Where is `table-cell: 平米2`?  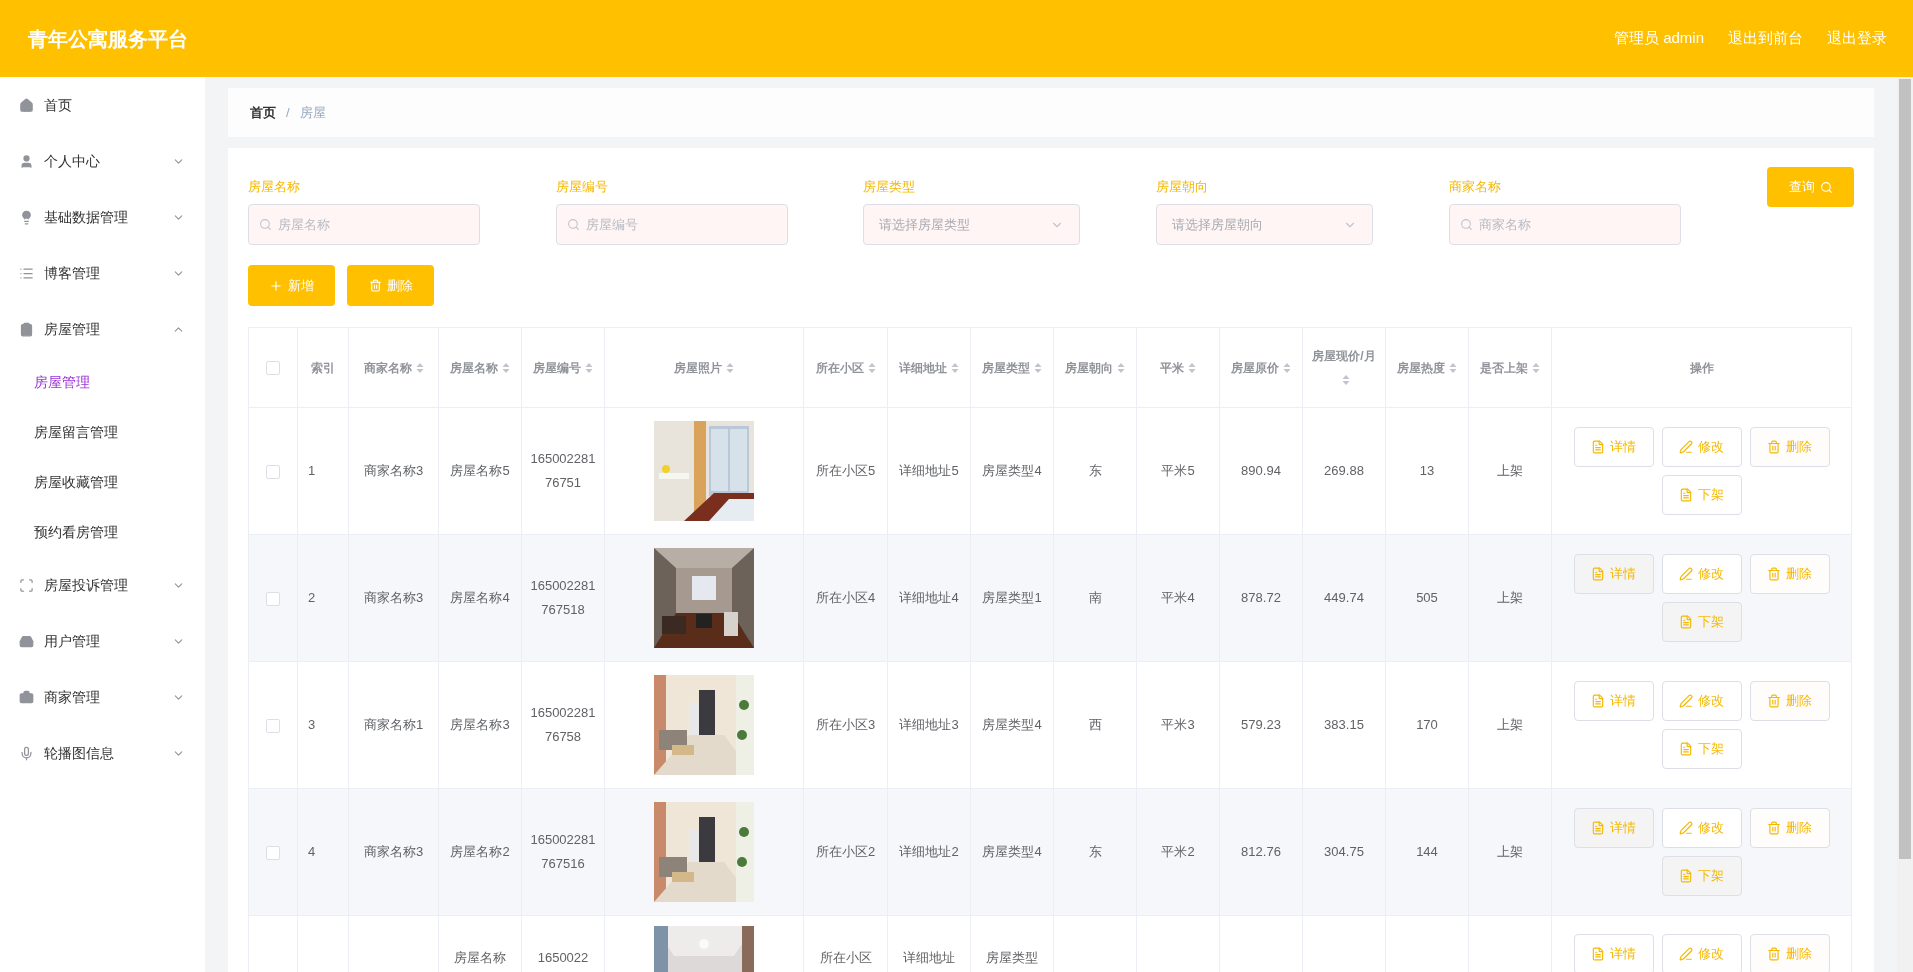
table-cell: 平米2 is located at coordinates (1178, 851).